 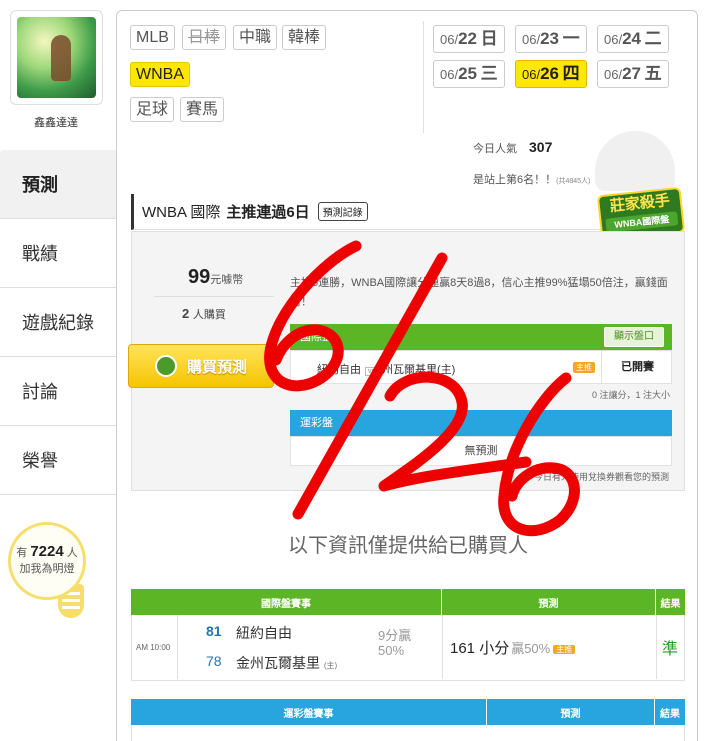 What do you see at coordinates (268, 212) in the screenshot?
I see `prediction-streak: 主推連過6日` at bounding box center [268, 212].